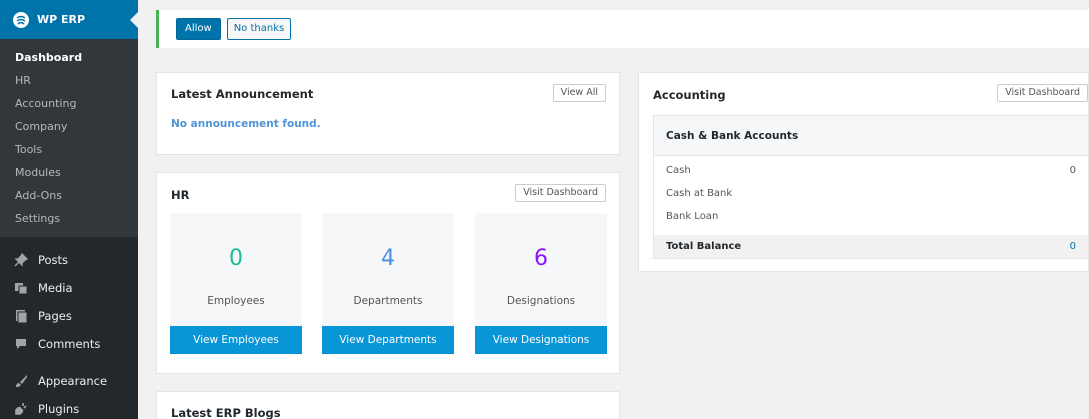 The height and width of the screenshot is (419, 1089). Describe the element at coordinates (69, 218) in the screenshot. I see `submenu-item-settings: Settings` at that location.